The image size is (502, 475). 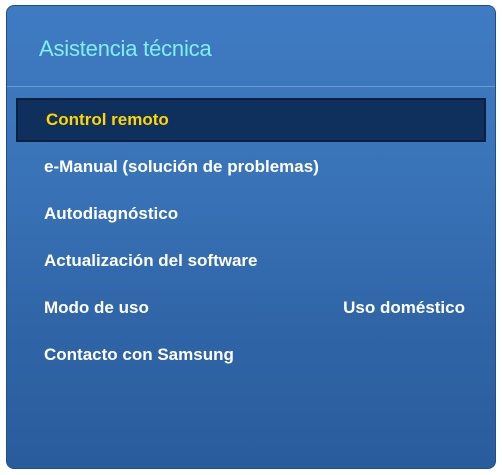 What do you see at coordinates (125, 48) in the screenshot?
I see `panel-title: Asistencia técnica` at bounding box center [125, 48].